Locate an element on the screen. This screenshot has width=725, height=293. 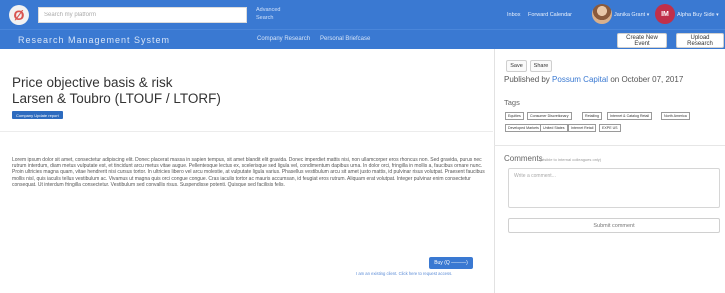
tag-chip: Consumer Discretionary is located at coordinates (549, 116).